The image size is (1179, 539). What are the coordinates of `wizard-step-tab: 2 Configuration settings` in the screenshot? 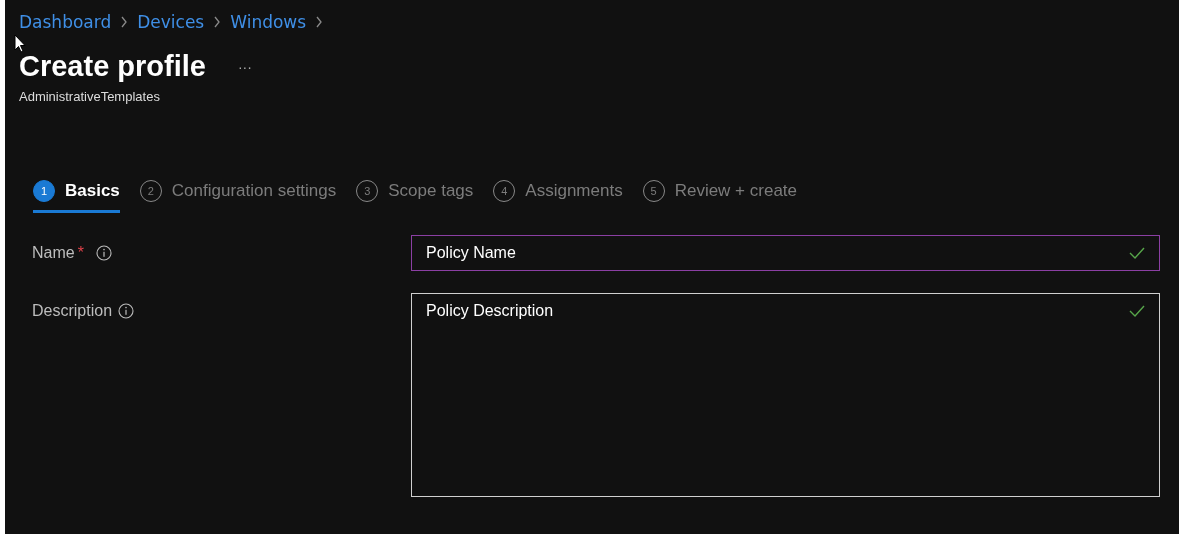 It's located at (238, 196).